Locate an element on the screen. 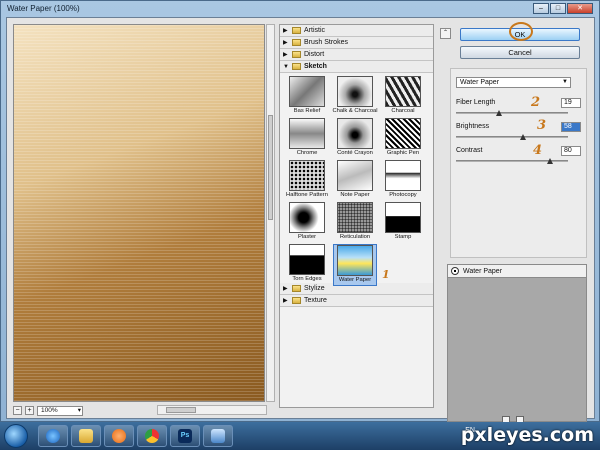 The width and height of the screenshot is (600, 450). filter-label: Plaster is located at coordinates (307, 237).